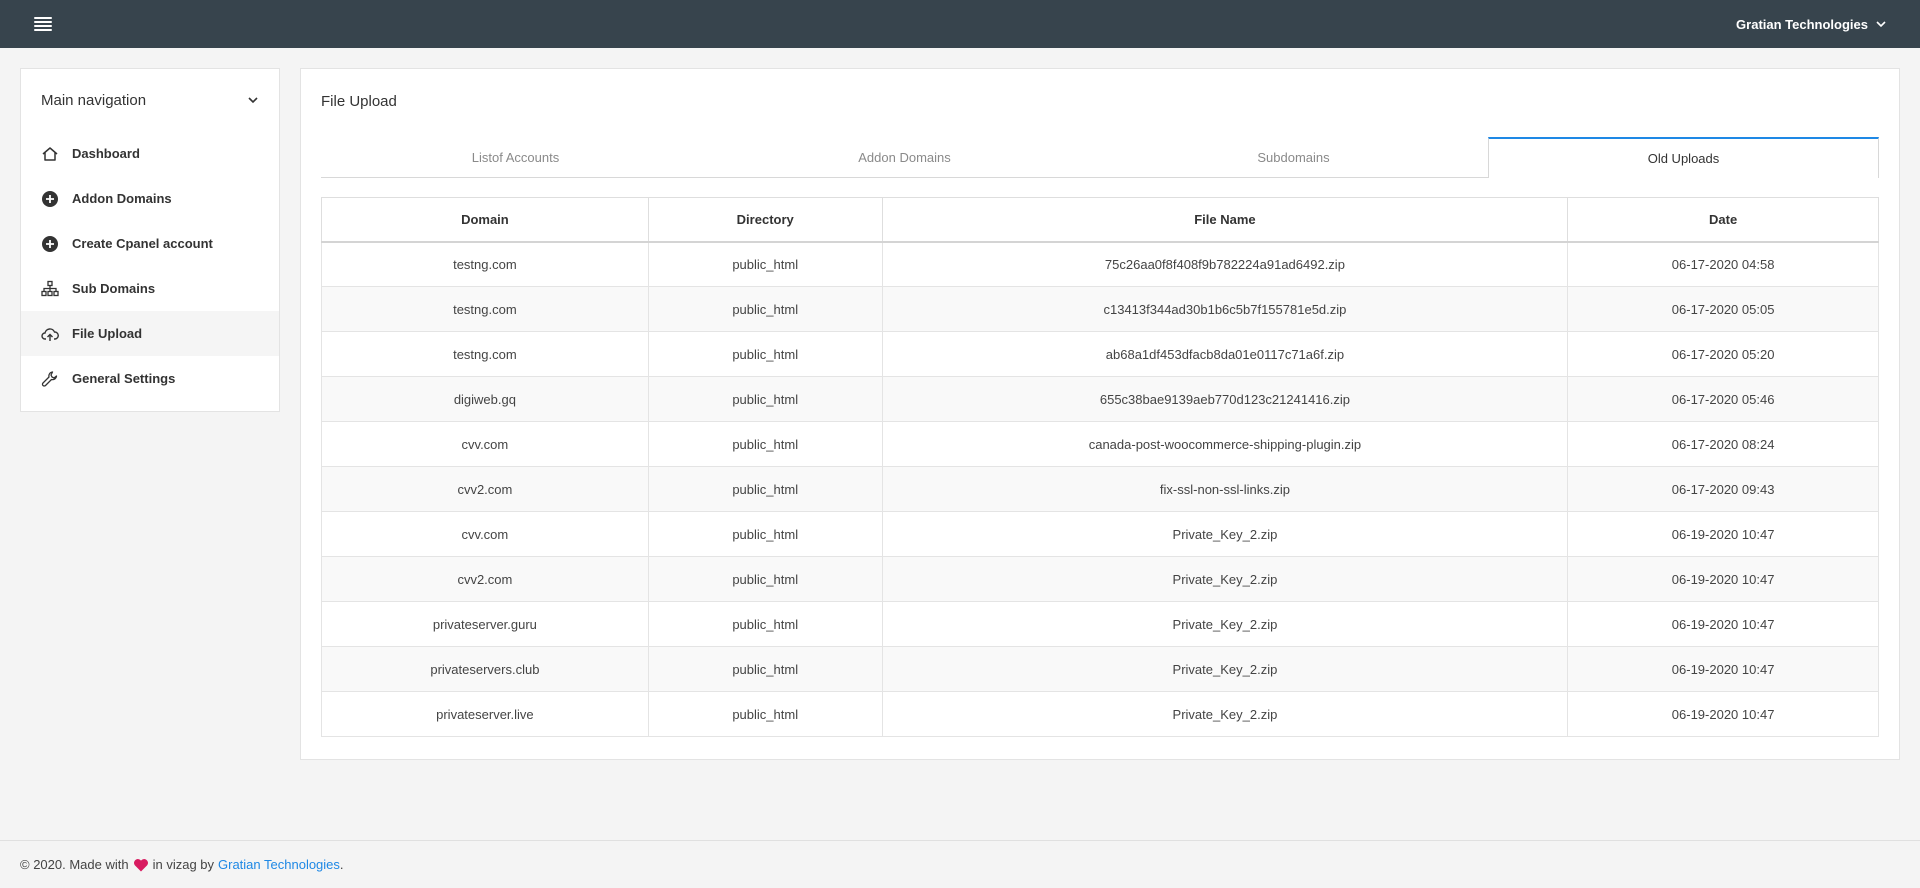  I want to click on sidebar-item-file-upload: File Upload, so click(150, 333).